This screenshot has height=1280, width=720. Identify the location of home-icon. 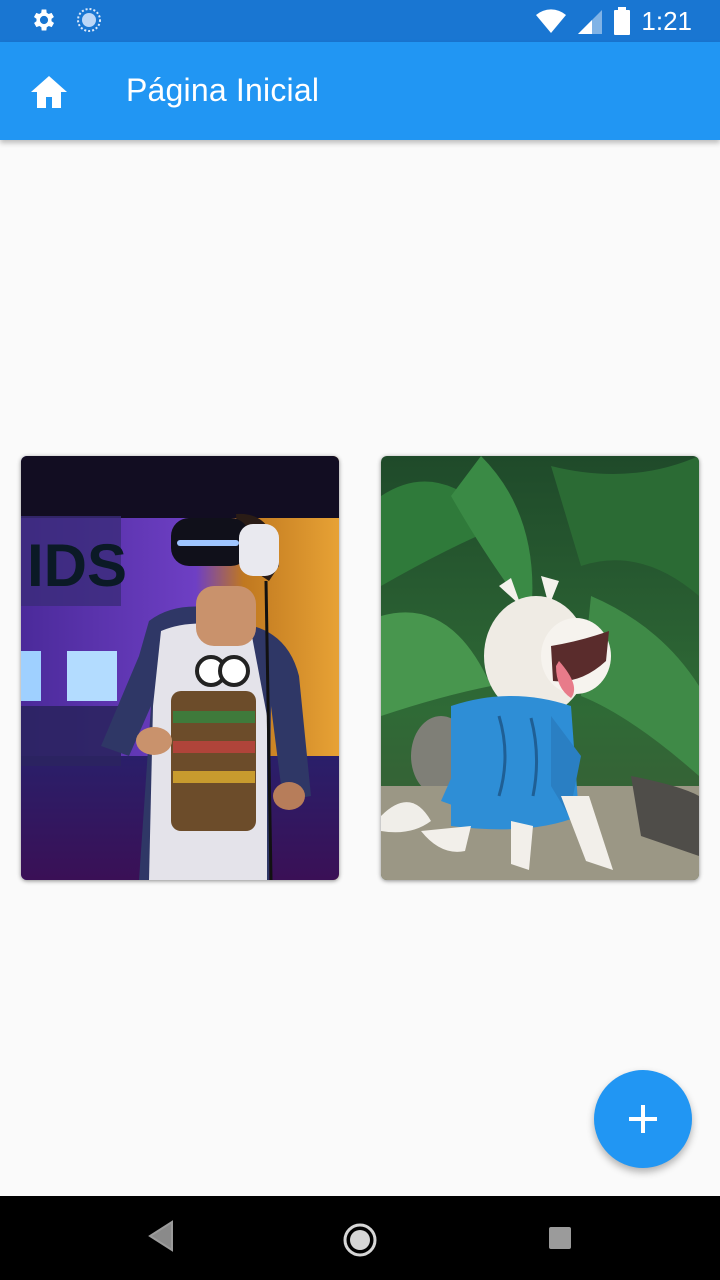
(49, 92).